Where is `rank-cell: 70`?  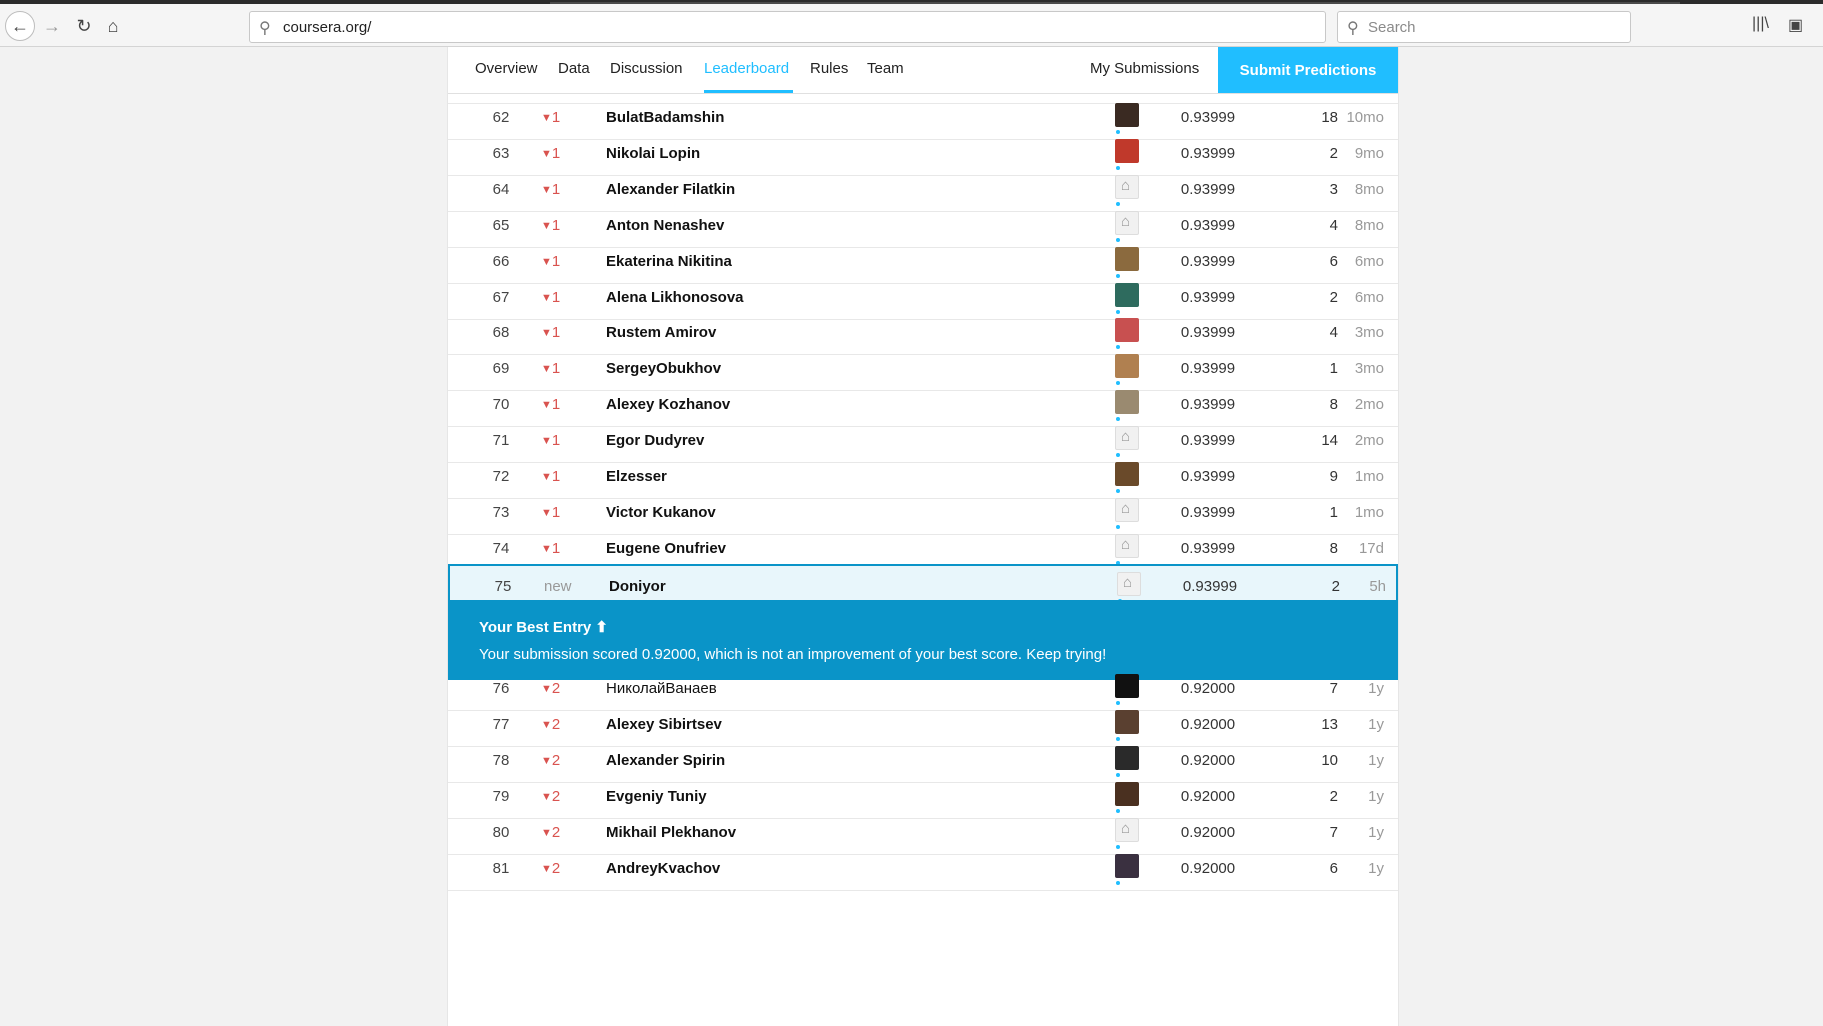 rank-cell: 70 is located at coordinates (501, 405).